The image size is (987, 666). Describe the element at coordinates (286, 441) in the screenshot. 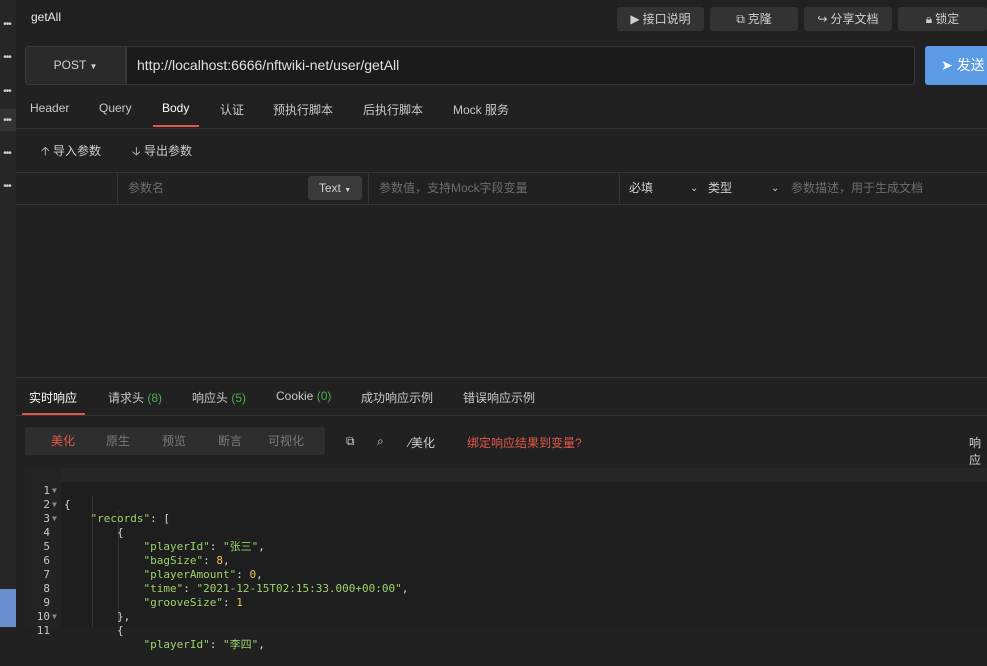

I see `view-visualize: 可视化` at that location.